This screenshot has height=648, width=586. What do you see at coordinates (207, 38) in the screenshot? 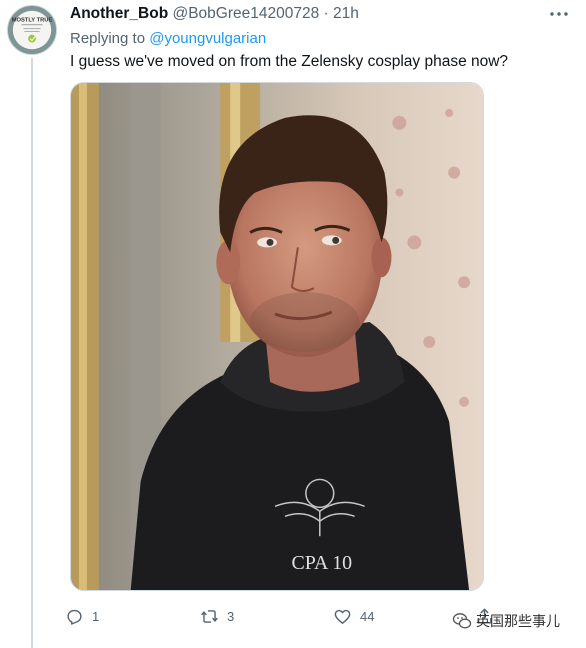
I see `reply-mention-link: @youngvulgarian` at bounding box center [207, 38].